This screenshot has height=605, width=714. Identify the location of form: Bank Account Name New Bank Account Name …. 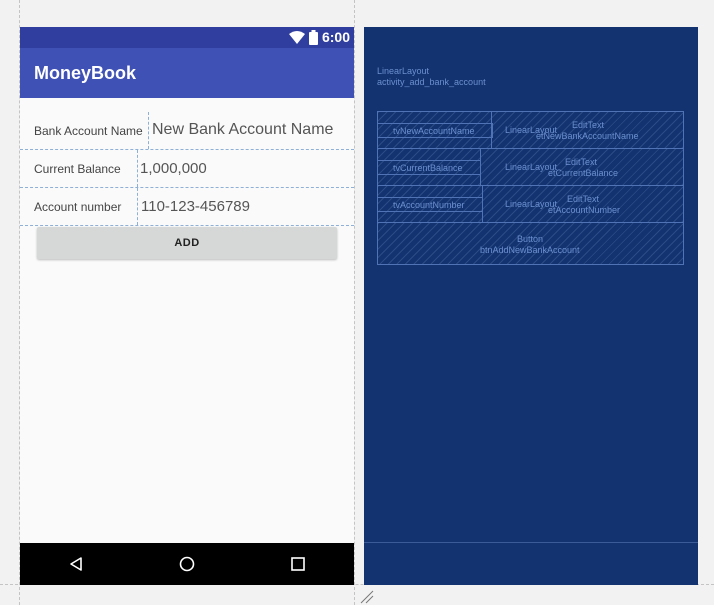
(187, 169).